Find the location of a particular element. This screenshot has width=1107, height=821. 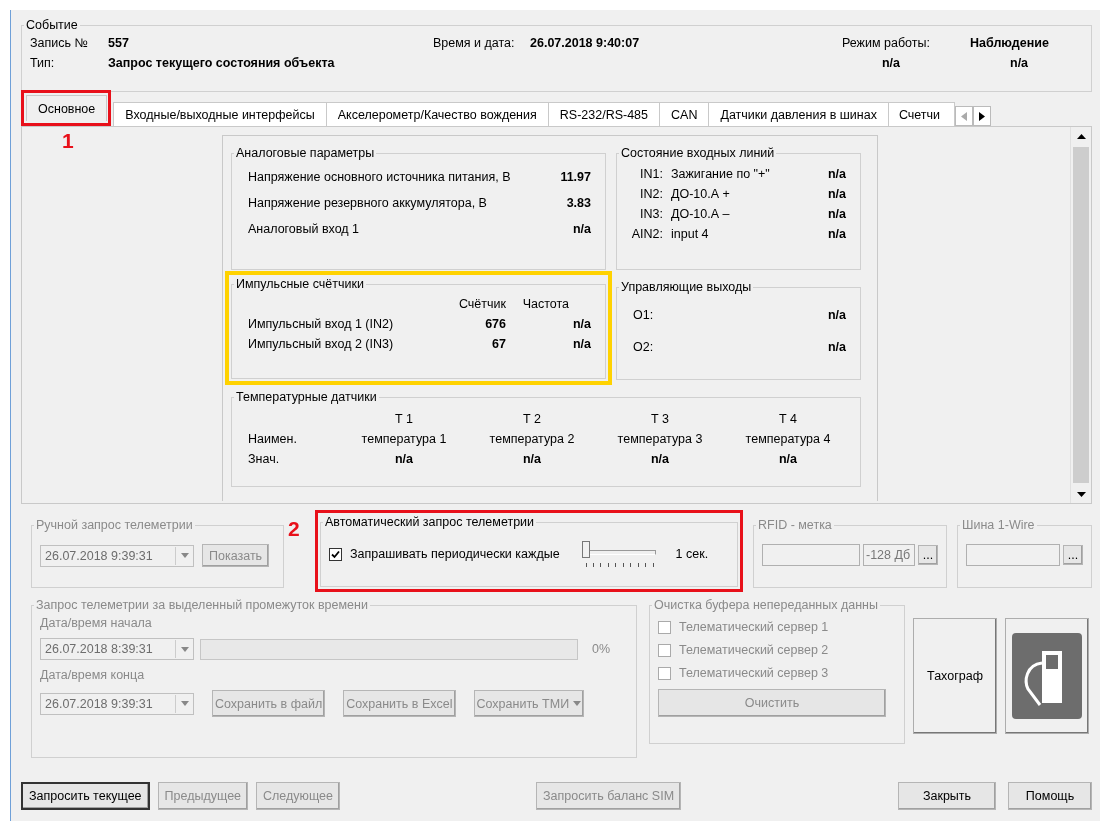

sensor-header: T 4 is located at coordinates (788, 419).